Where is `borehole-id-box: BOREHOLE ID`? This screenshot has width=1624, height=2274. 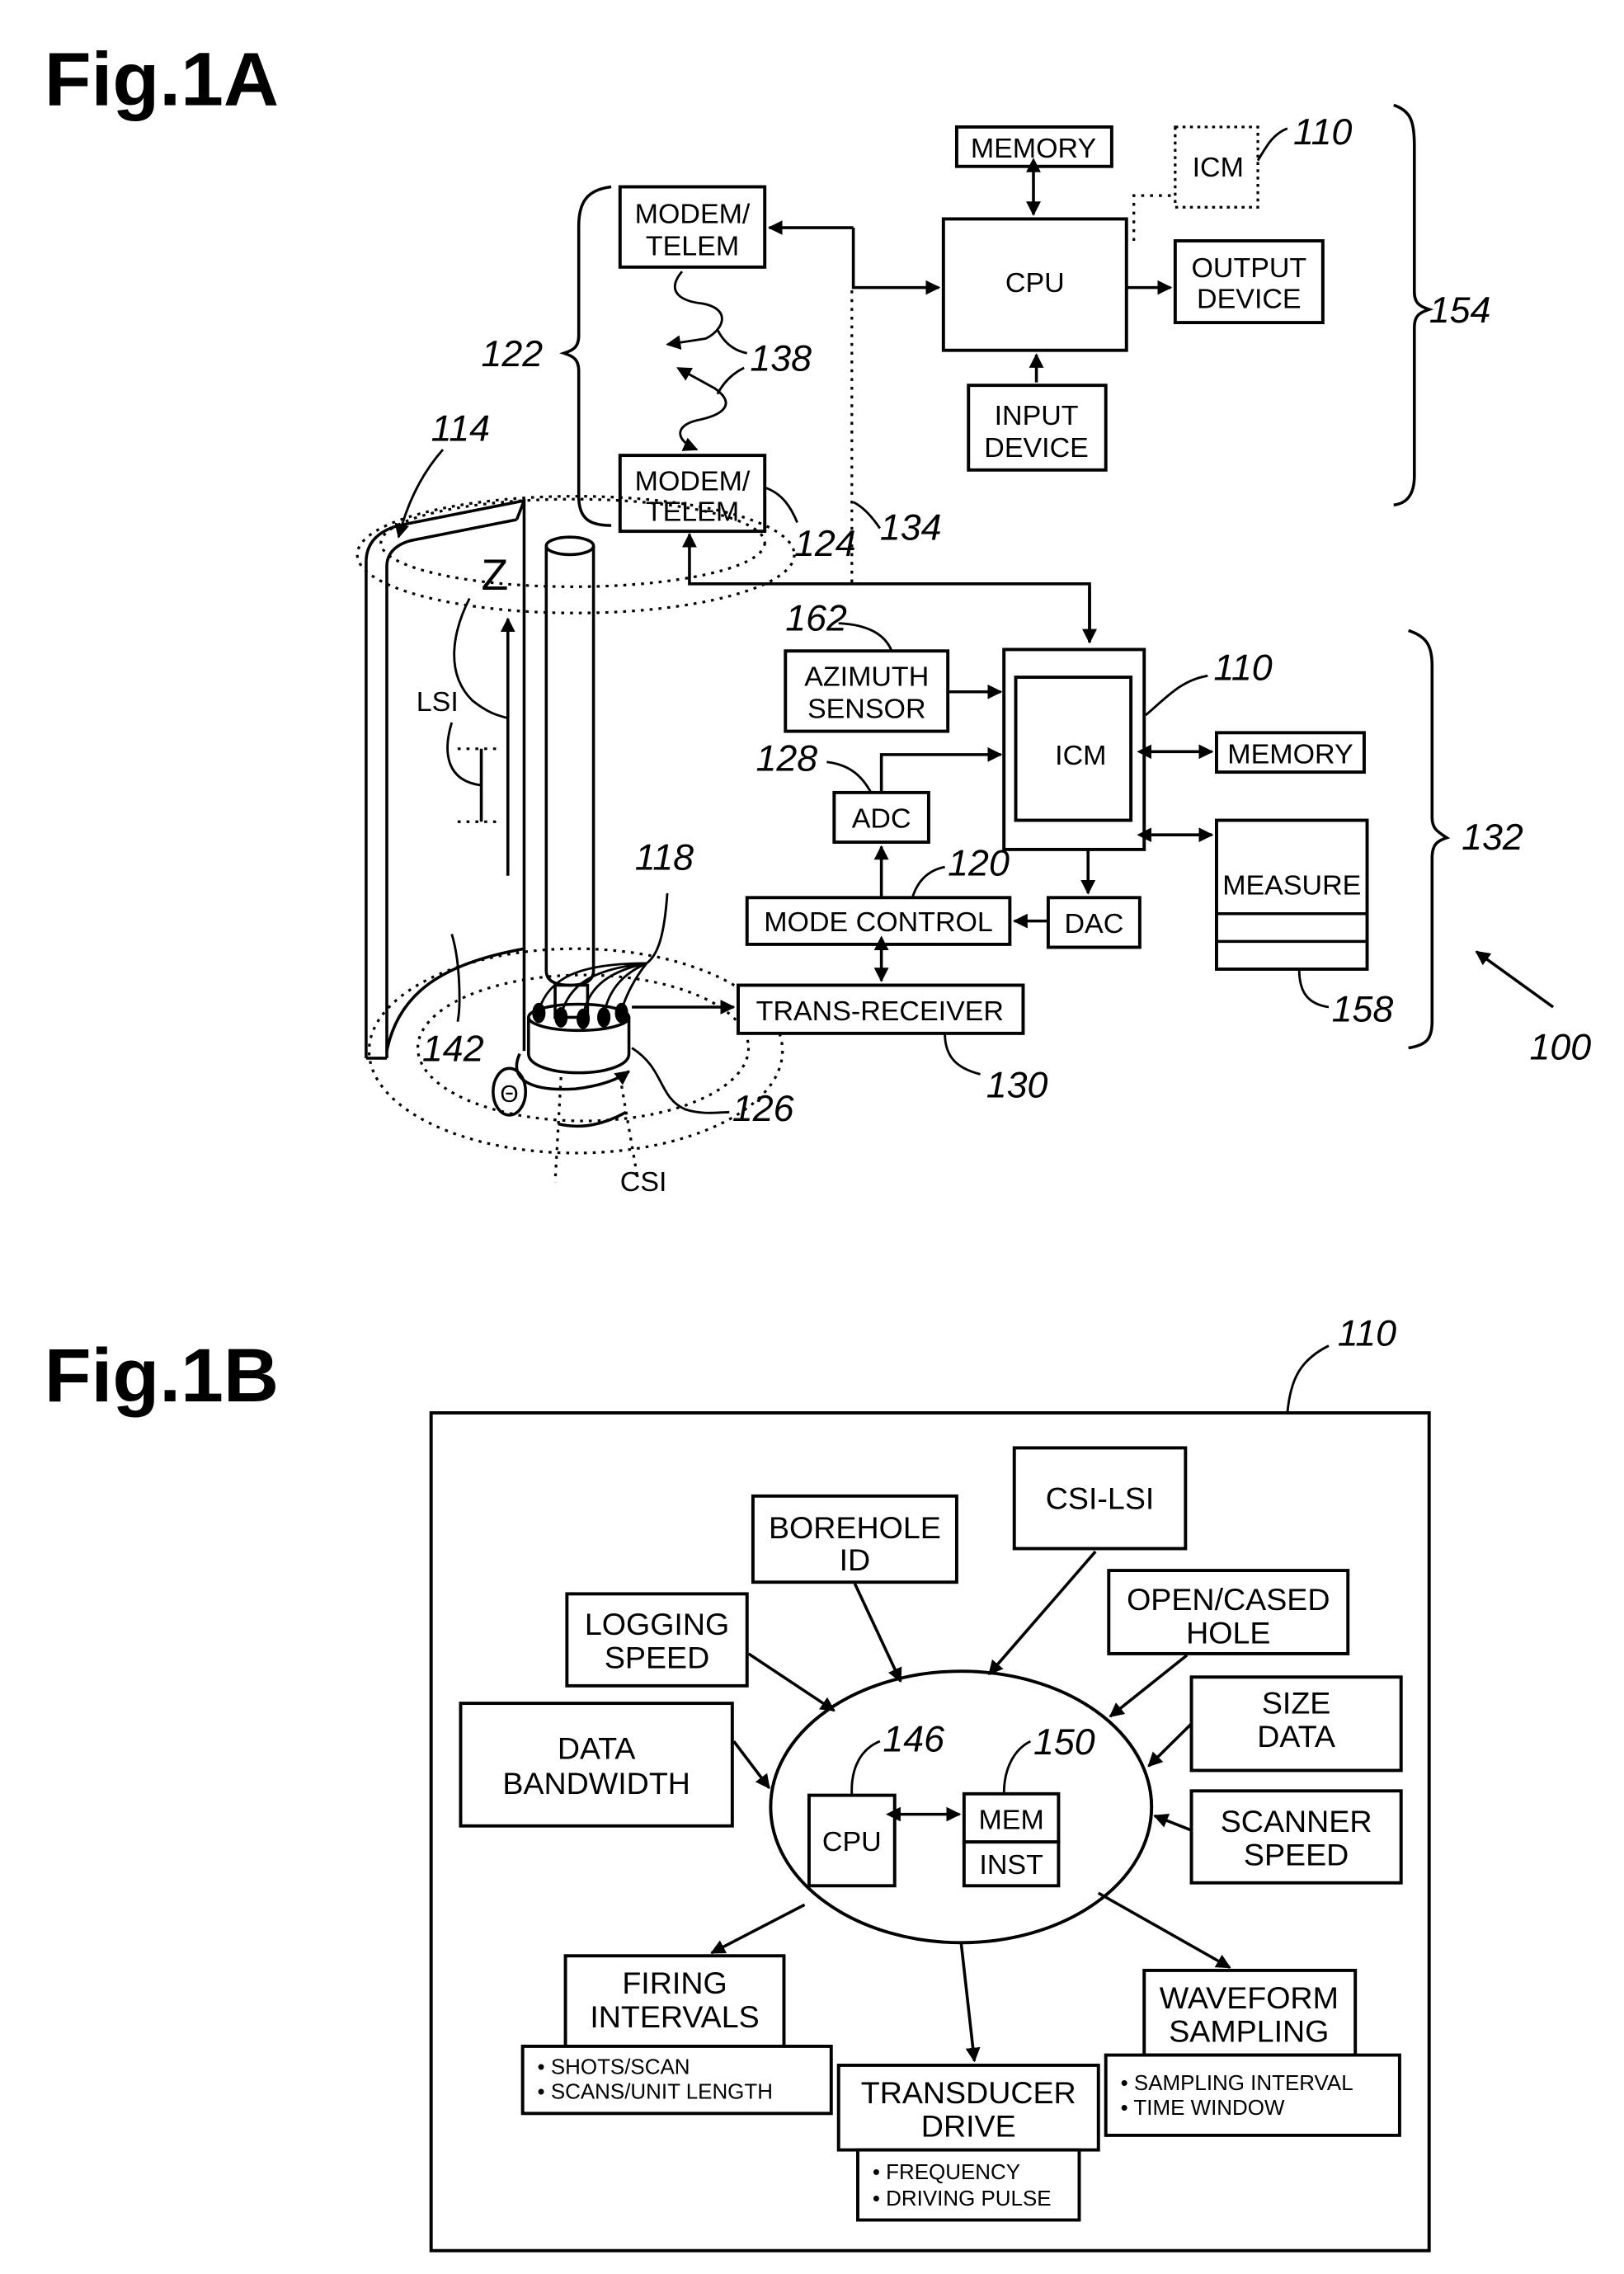 borehole-id-box: BOREHOLE ID is located at coordinates (854, 1539).